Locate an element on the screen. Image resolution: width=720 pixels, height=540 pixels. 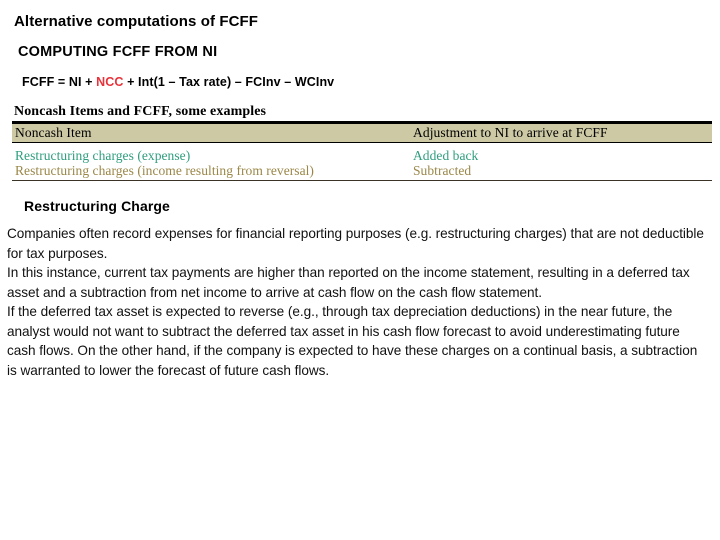
column-header-noncash-item: Noncash Item is located at coordinates (211, 132).